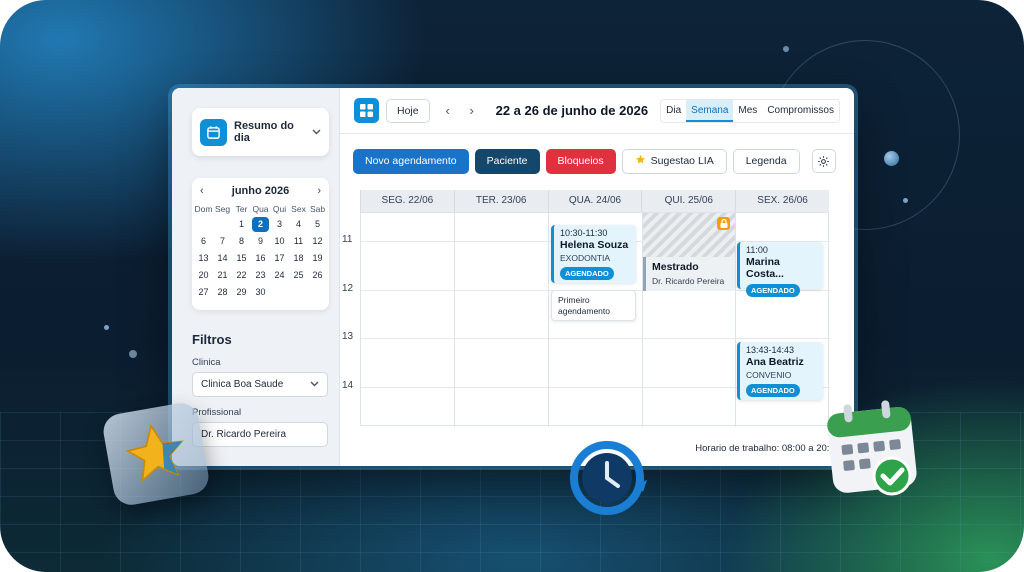 The image size is (1024, 572). I want to click on day-header: TER. 23/06, so click(500, 201).